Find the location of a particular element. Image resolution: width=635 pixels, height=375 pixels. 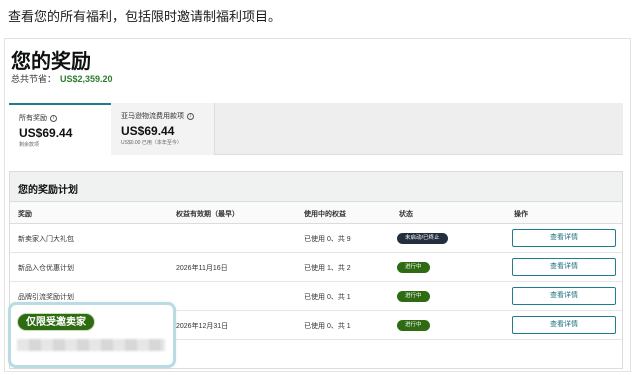

savings-amount: US$2,359.20 is located at coordinates (86, 79).